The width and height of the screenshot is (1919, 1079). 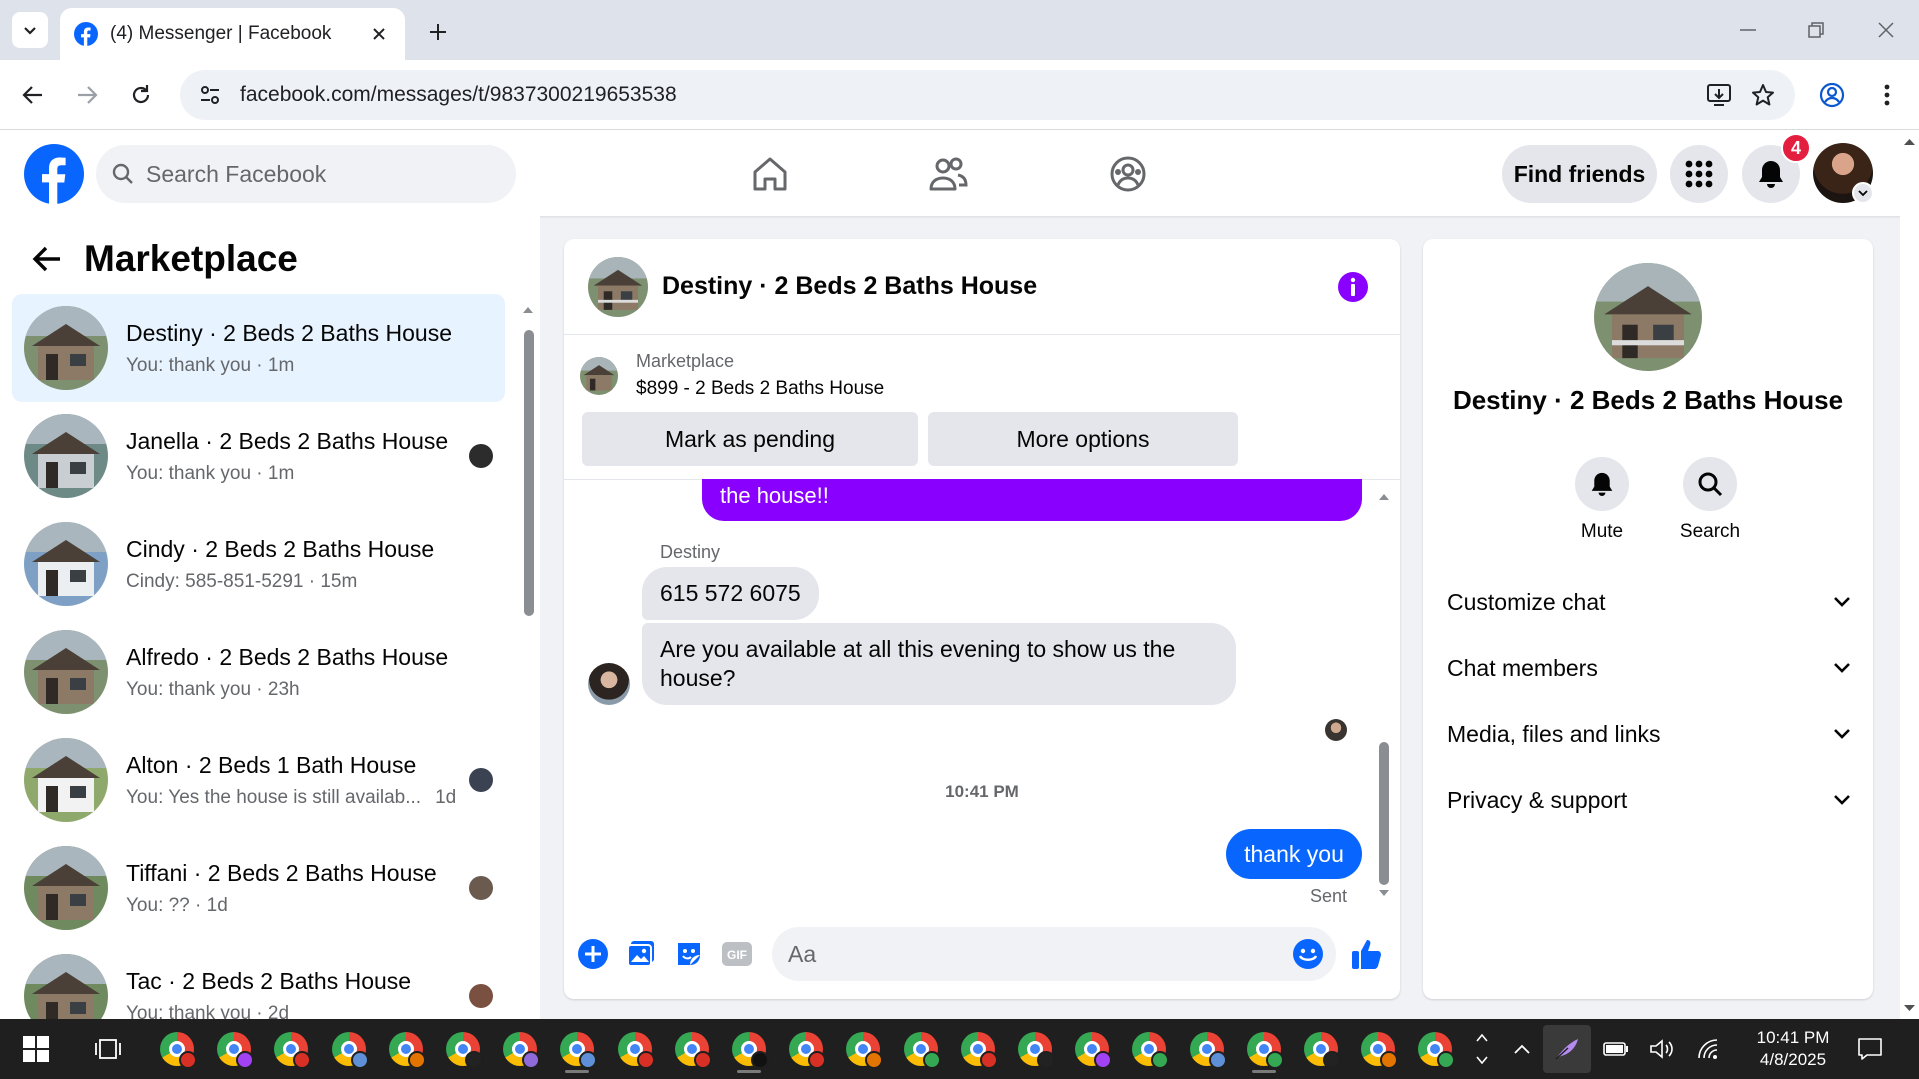 What do you see at coordinates (618, 286) in the screenshot?
I see `chat-thumbnail` at bounding box center [618, 286].